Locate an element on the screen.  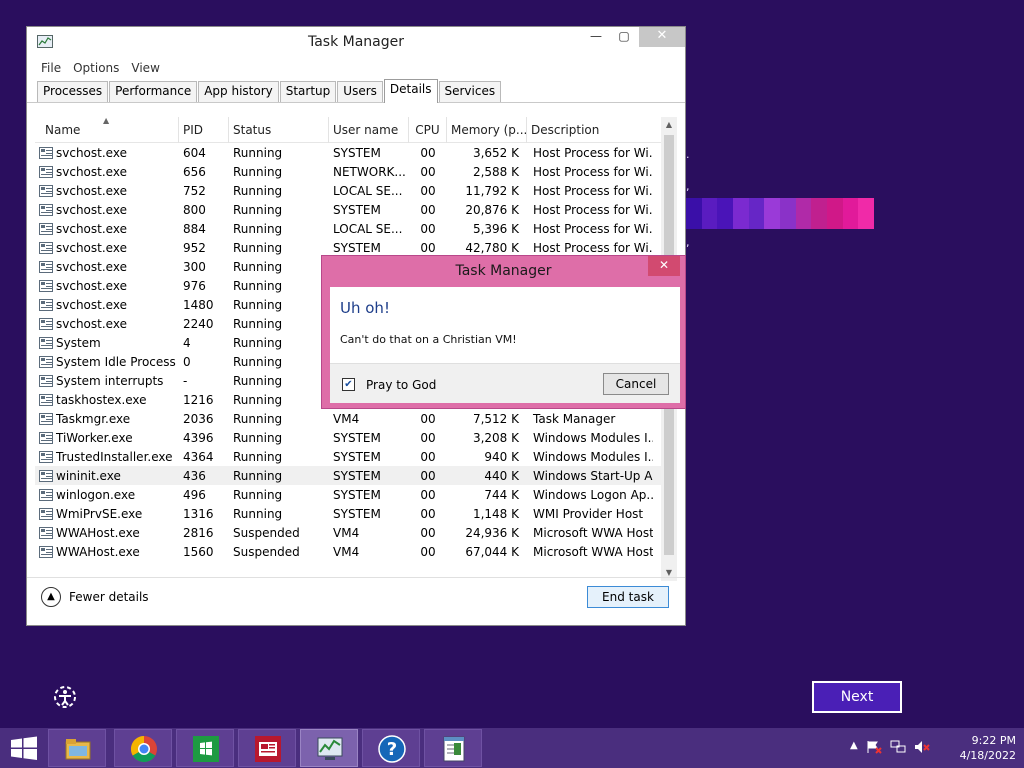
tab-details: Details is located at coordinates (410, 91).